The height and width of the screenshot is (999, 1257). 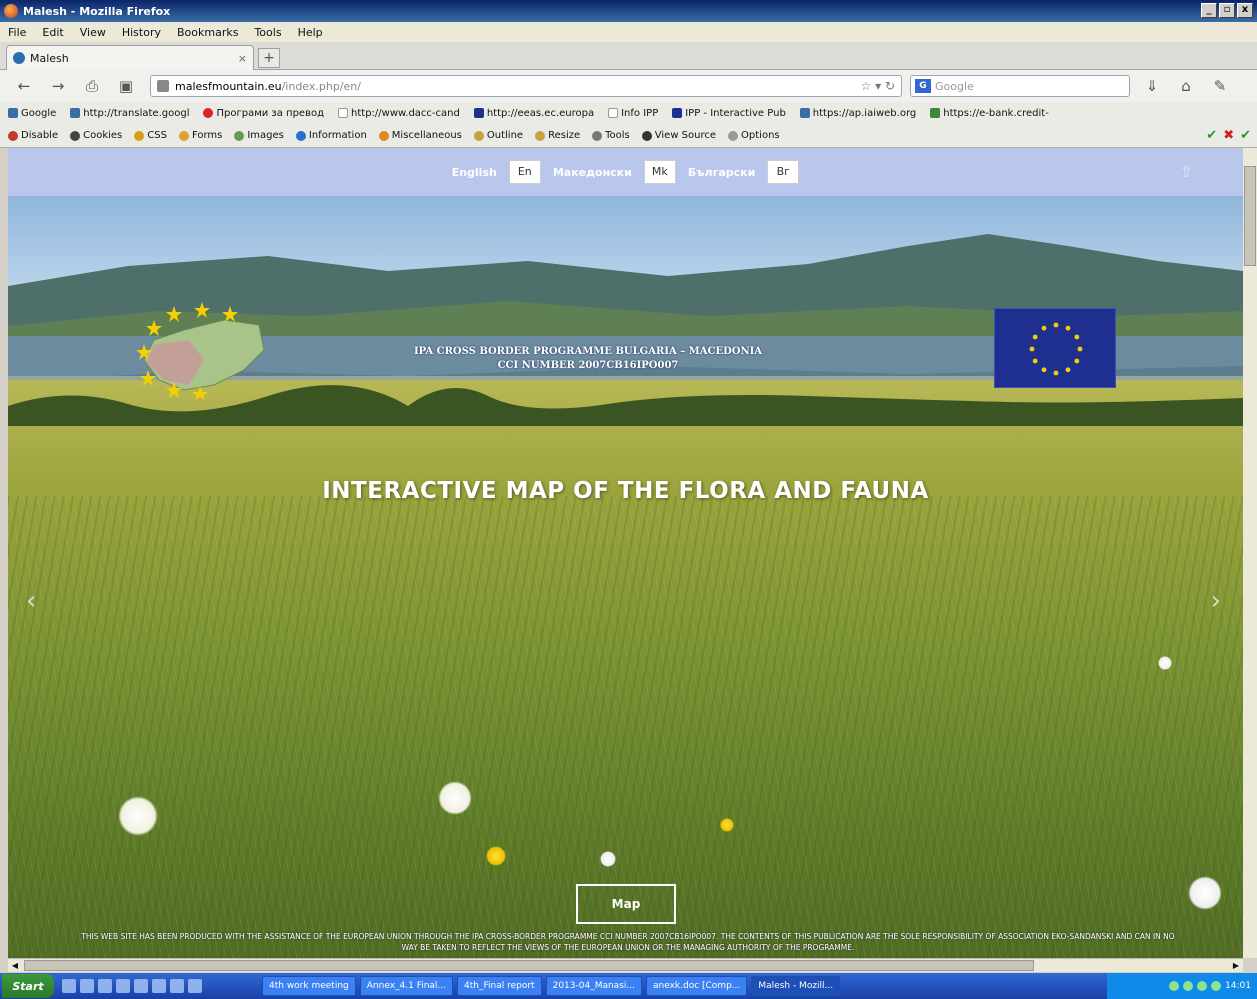 I want to click on options-icon, so click(x=733, y=135).